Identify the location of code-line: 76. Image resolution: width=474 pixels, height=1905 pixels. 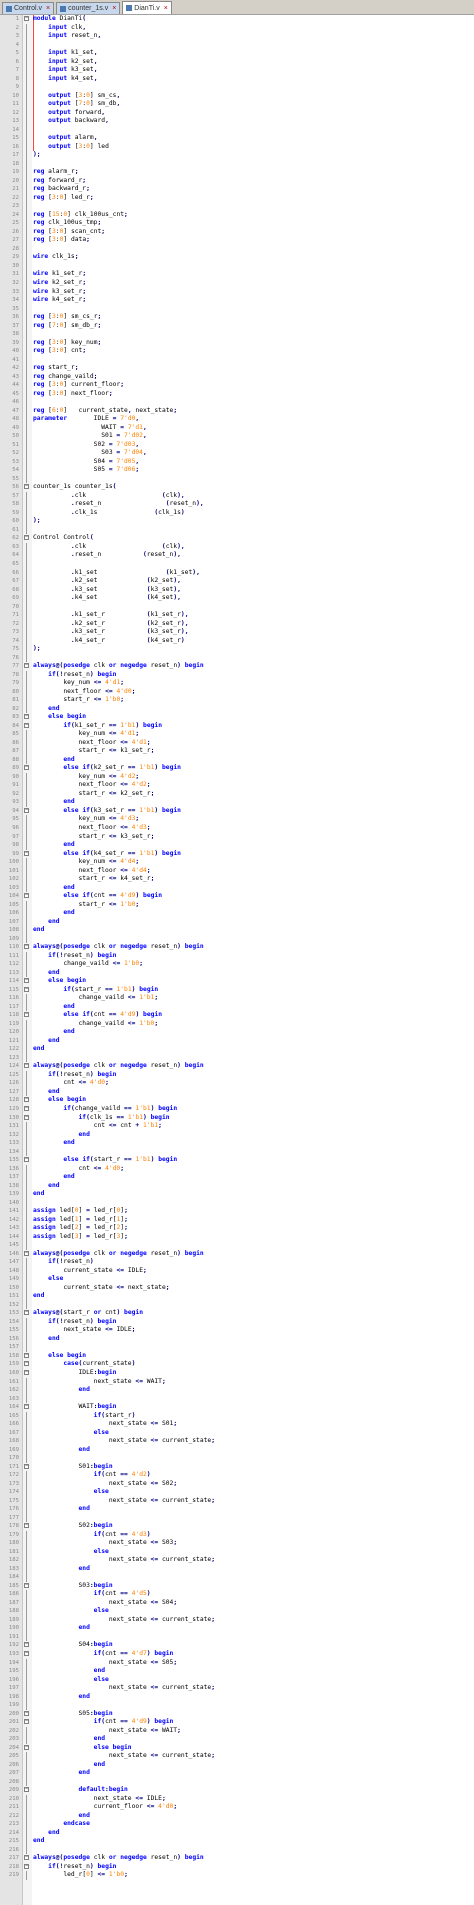
(237, 658).